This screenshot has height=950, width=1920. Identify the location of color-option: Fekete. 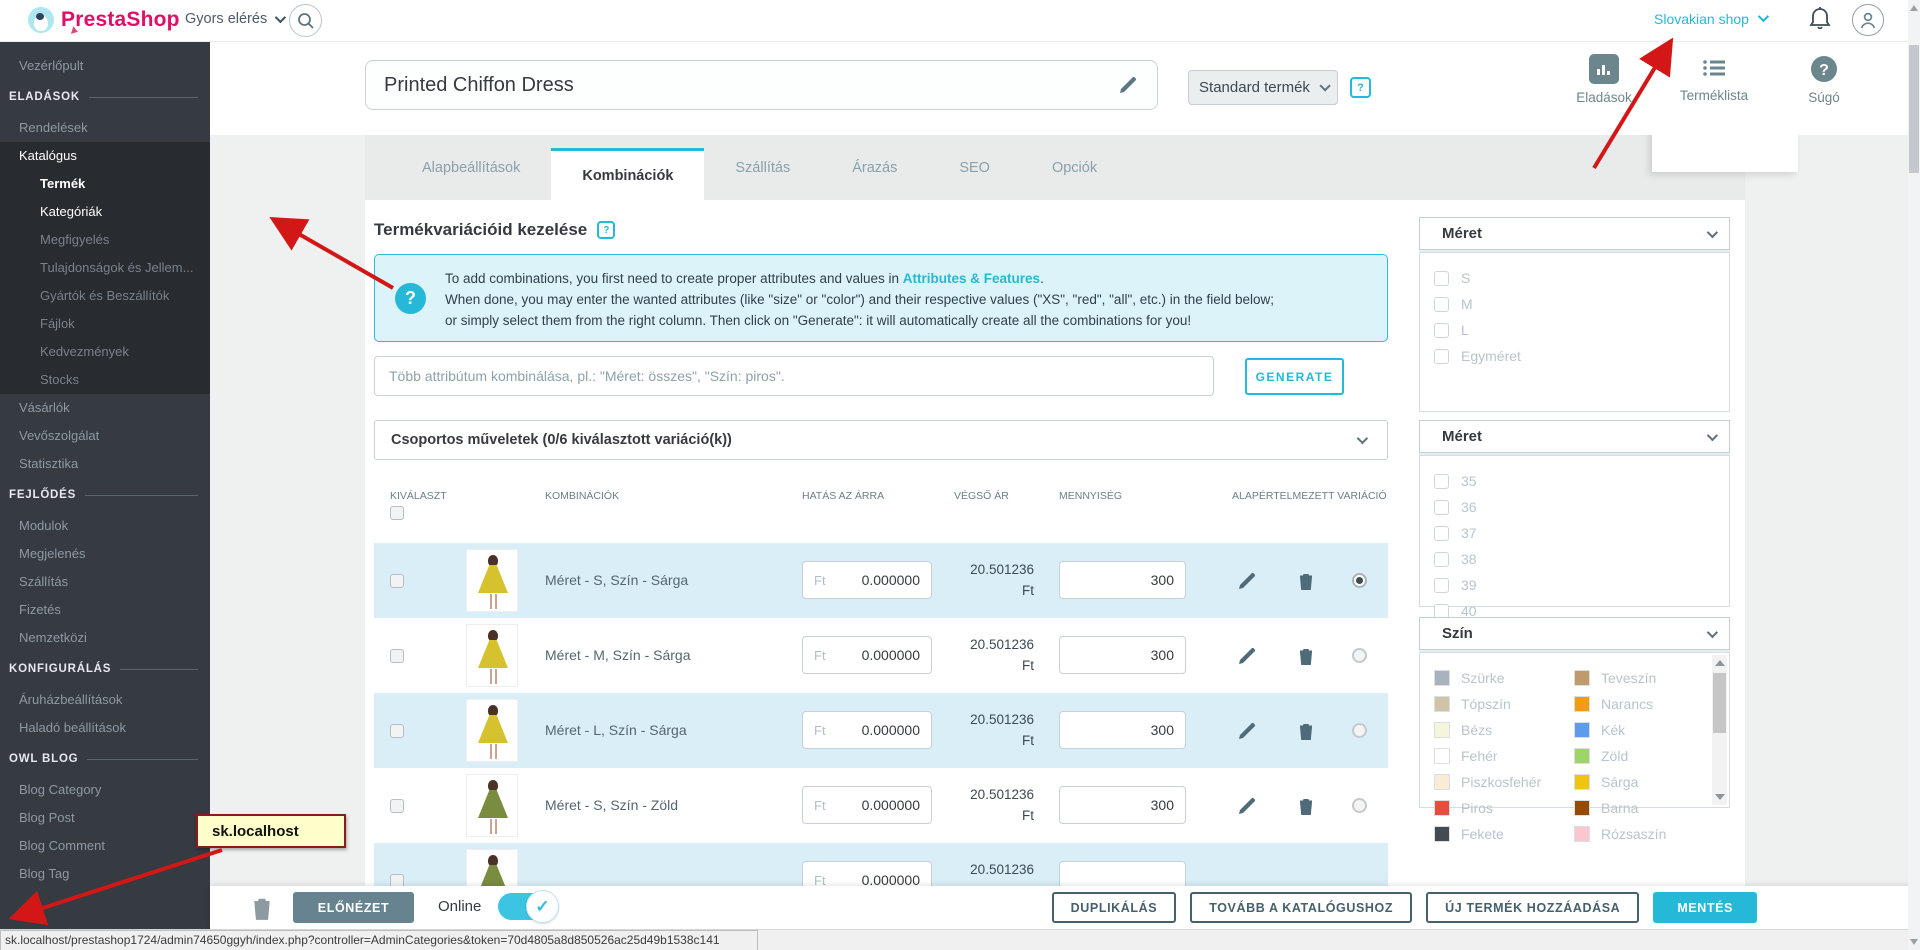
(1504, 834).